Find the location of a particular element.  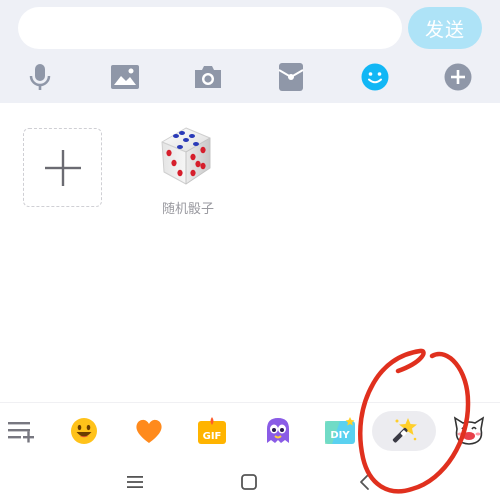

dice-icon is located at coordinates (186, 156).